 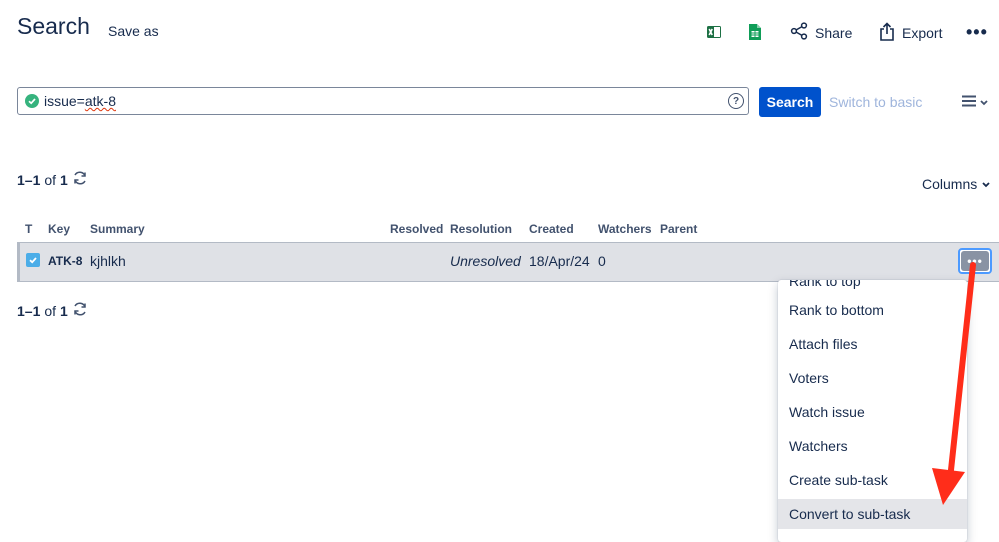 I want to click on valid-query-check-icon, so click(x=32, y=101).